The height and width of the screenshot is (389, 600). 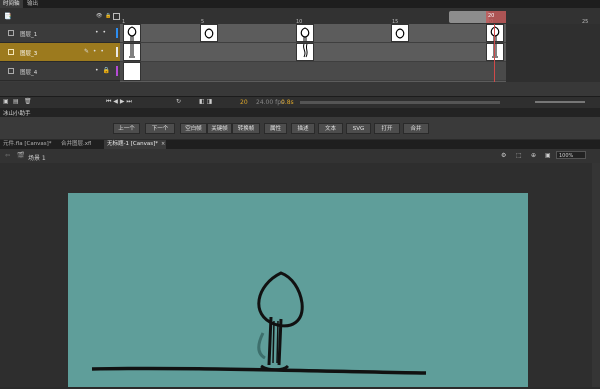 I want to click on visibility-header-icon: 👁, so click(x=99, y=16).